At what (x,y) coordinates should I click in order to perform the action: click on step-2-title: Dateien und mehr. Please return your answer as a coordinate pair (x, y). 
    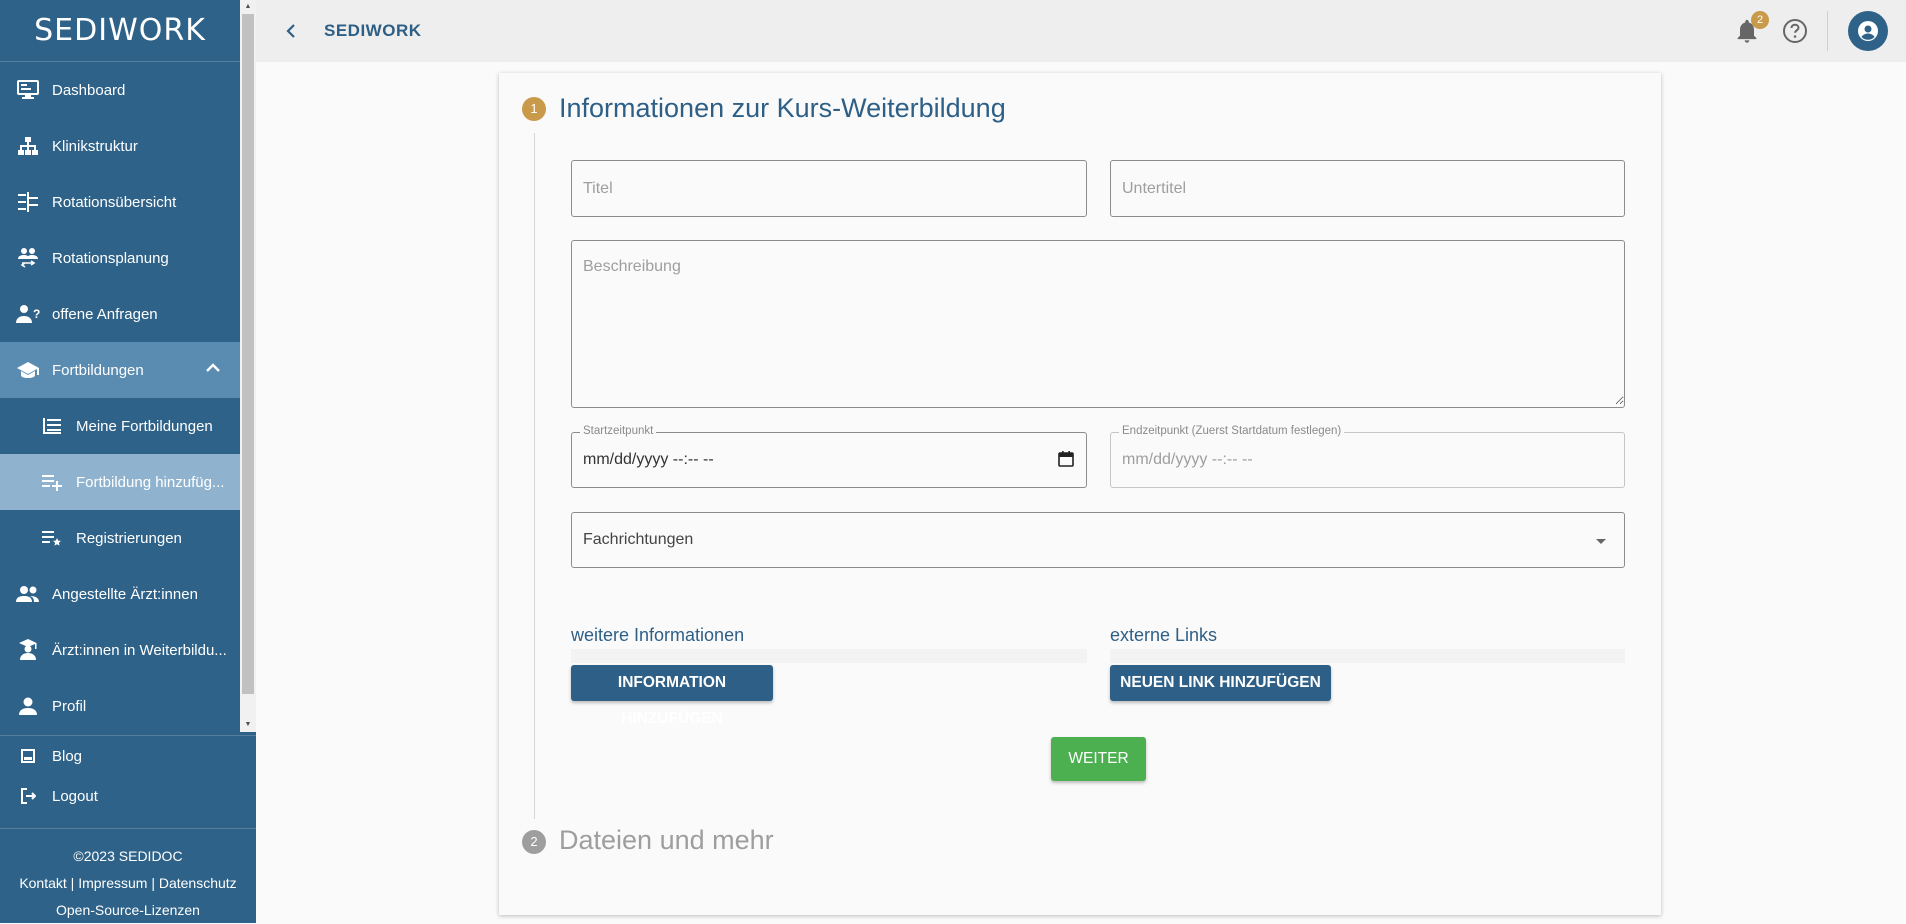
    Looking at the image, I should click on (666, 840).